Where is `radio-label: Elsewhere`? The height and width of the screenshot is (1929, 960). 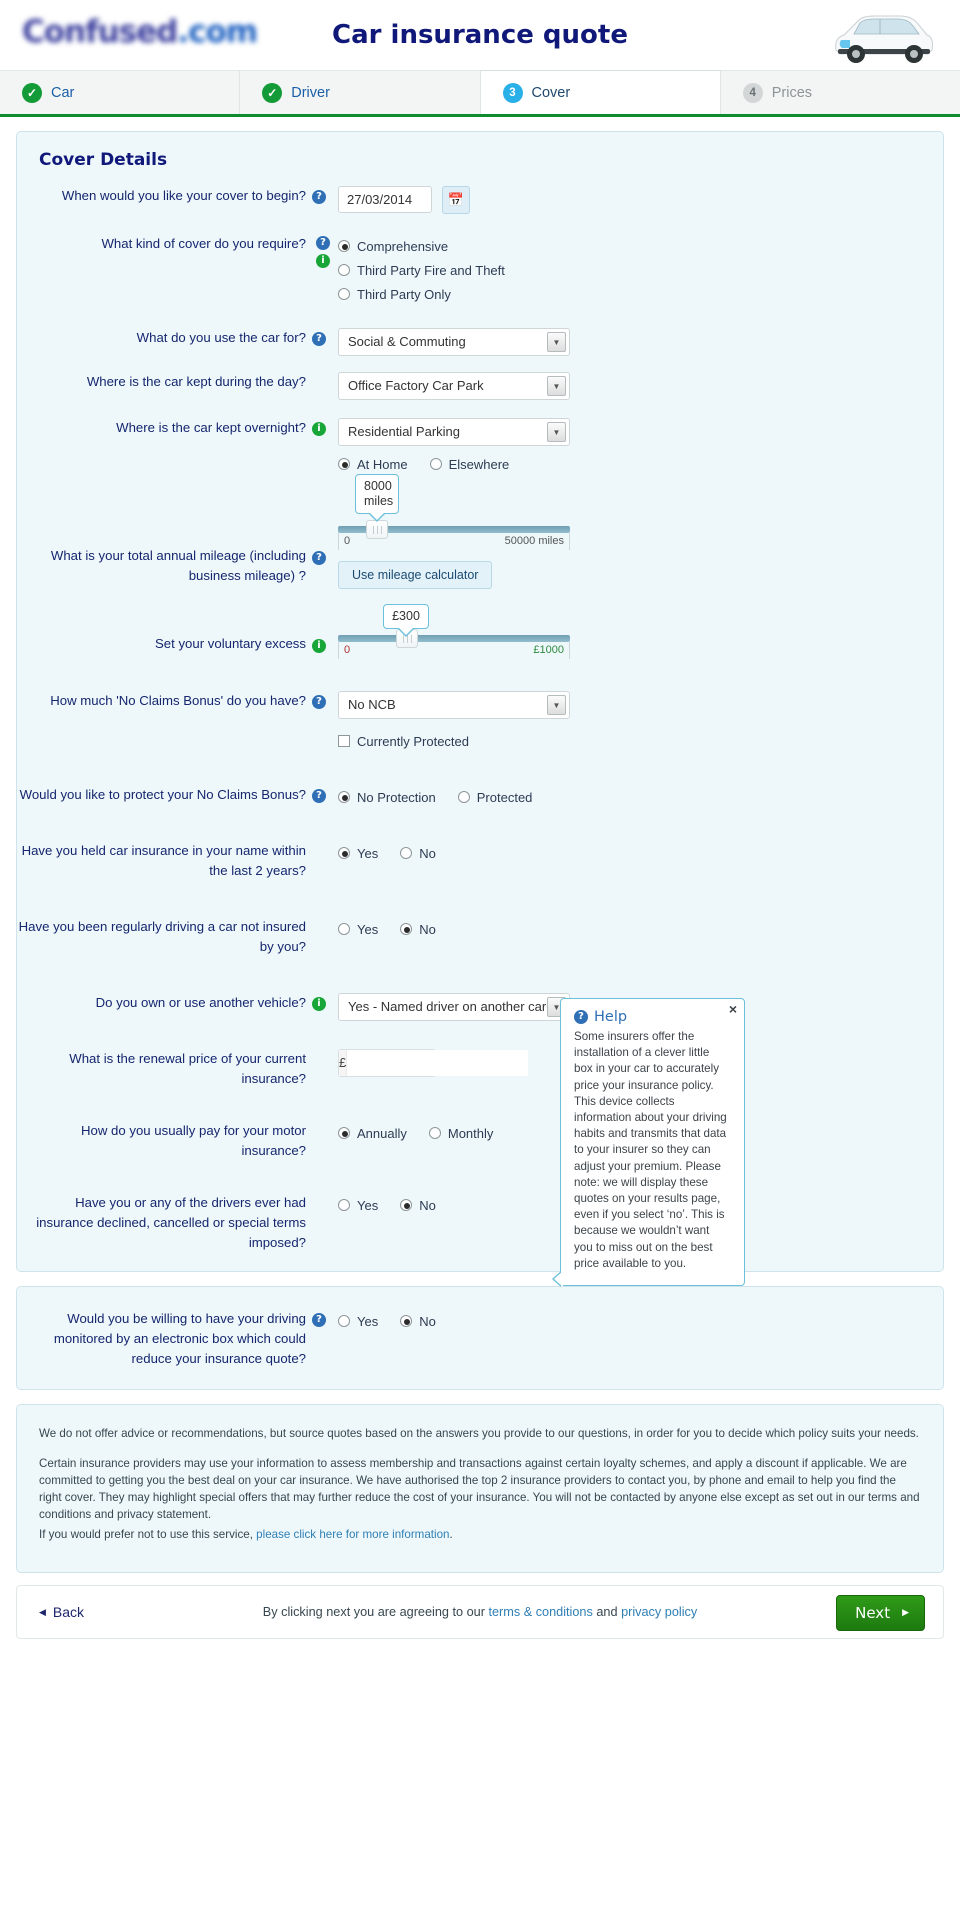
radio-label: Elsewhere is located at coordinates (479, 464).